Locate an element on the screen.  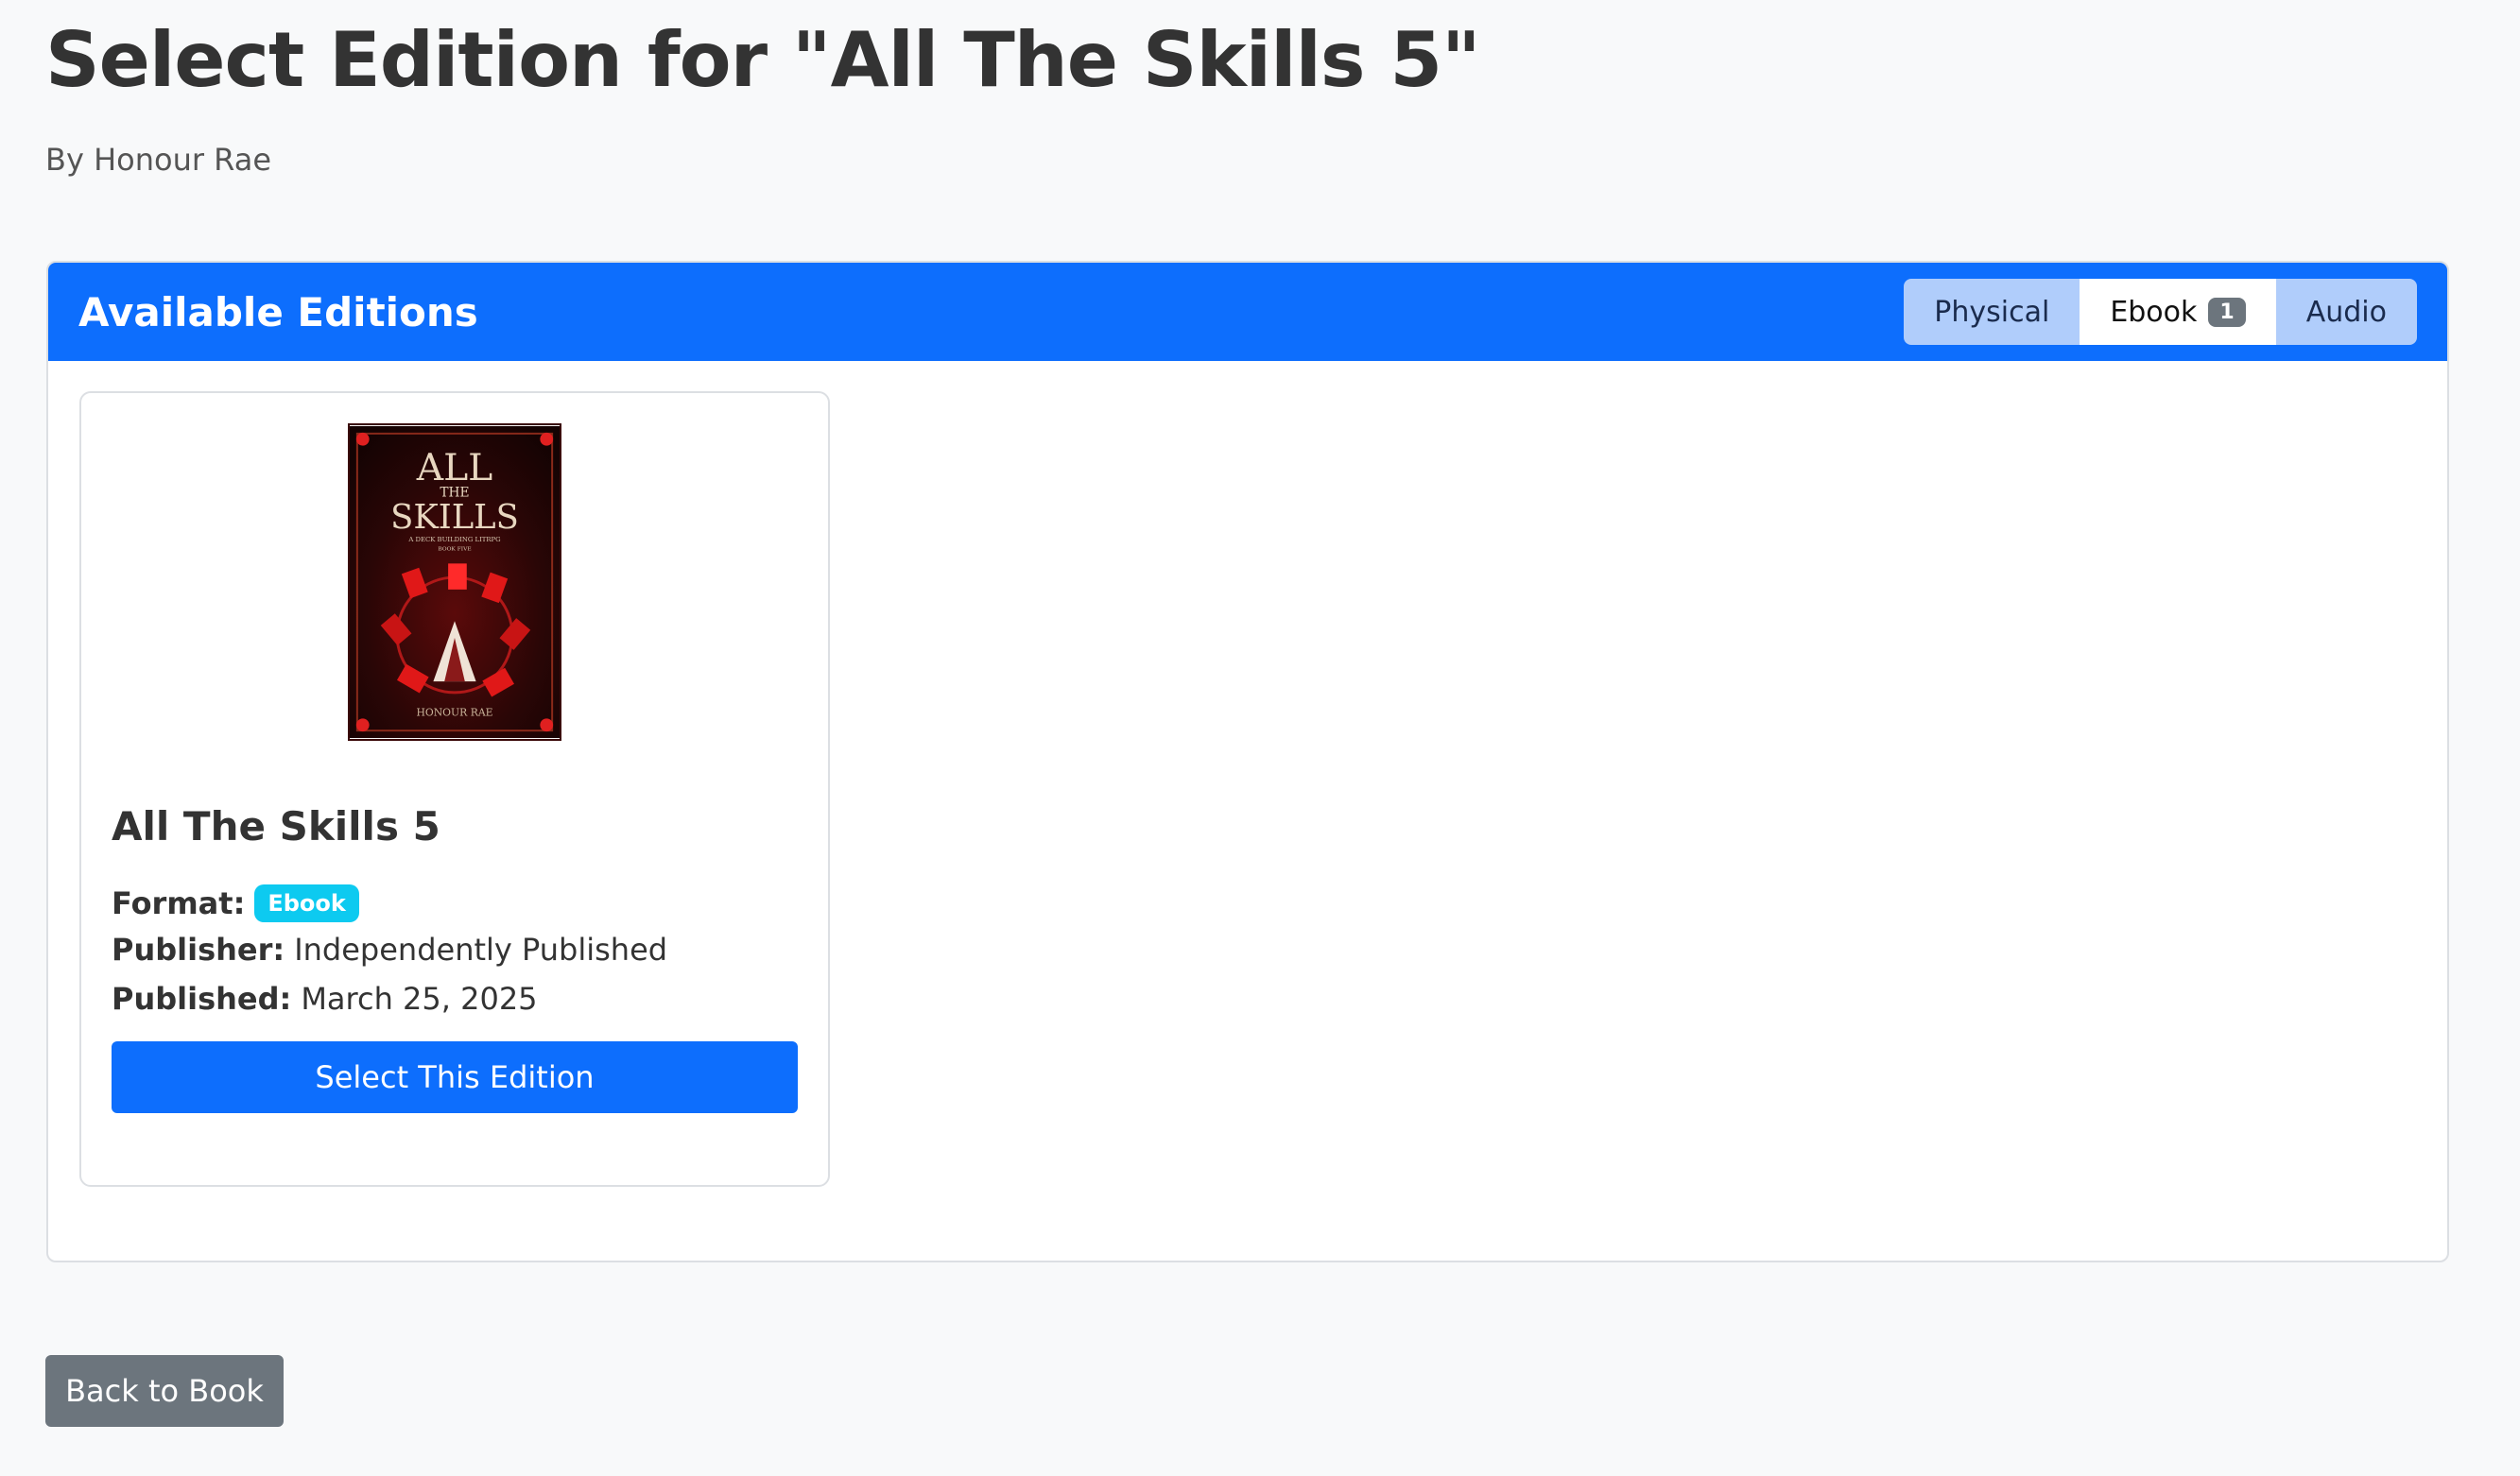
format-row: Format: Ebook is located at coordinates (235, 903).